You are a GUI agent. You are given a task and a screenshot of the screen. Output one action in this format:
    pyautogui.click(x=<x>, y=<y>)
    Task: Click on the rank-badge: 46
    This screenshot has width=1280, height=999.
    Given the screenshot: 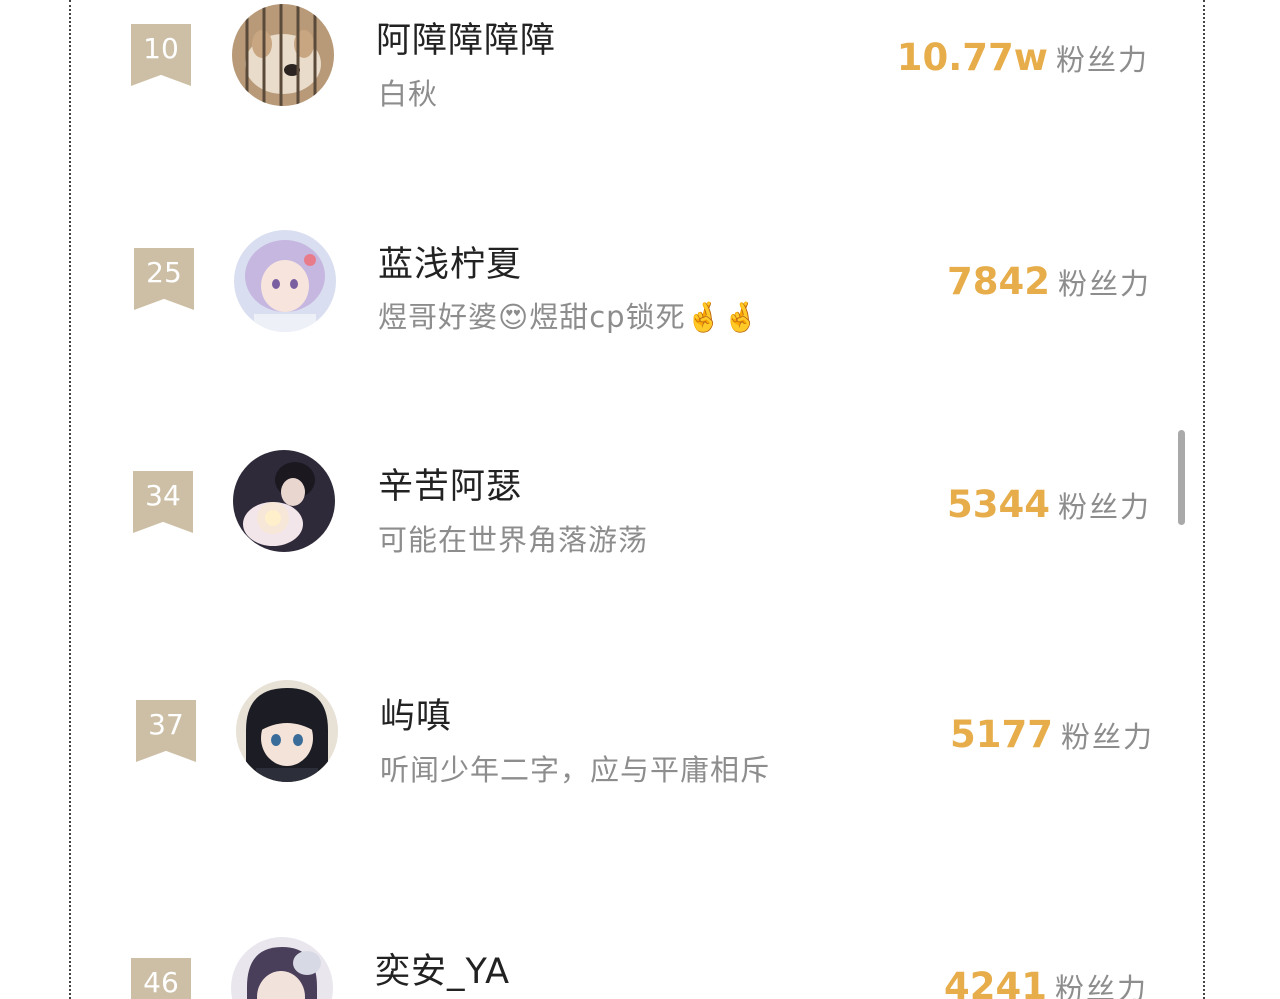 What is the action you would take?
    pyautogui.click(x=161, y=978)
    